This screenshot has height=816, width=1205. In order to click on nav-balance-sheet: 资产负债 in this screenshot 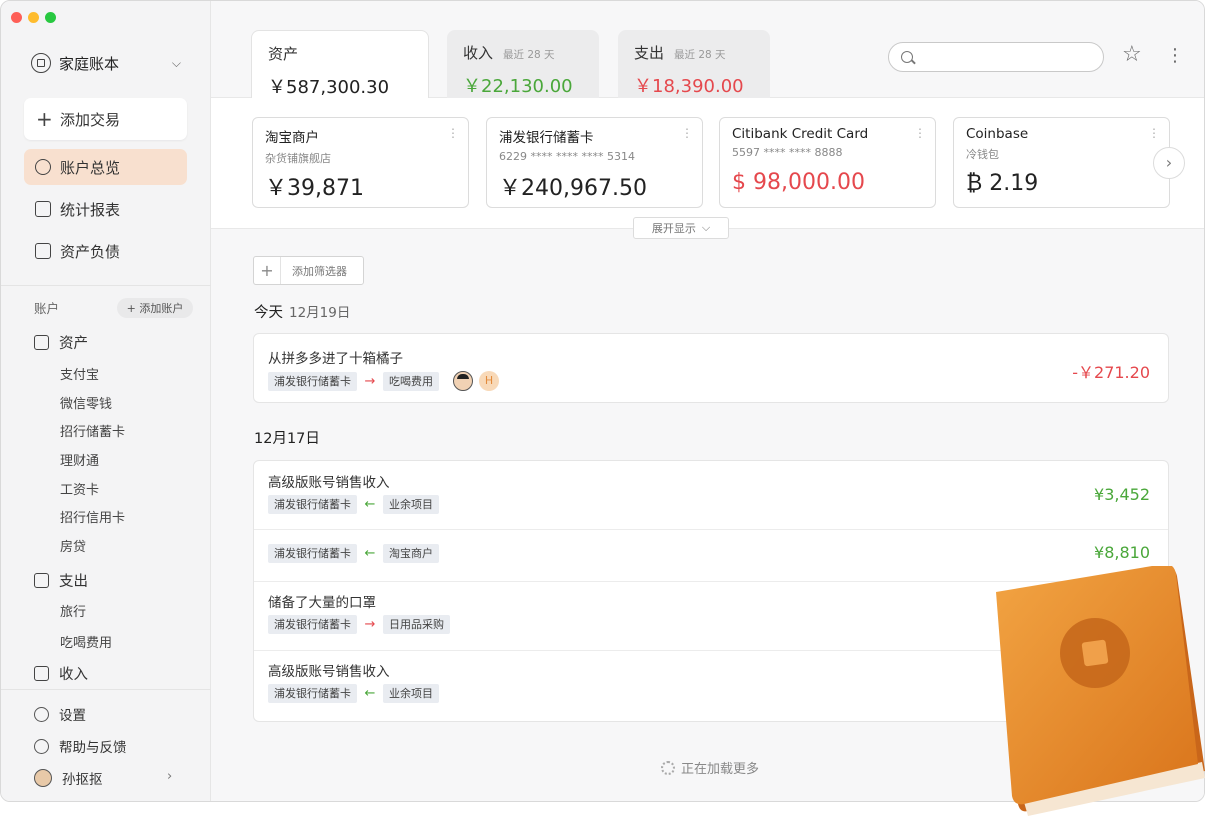, I will do `click(105, 251)`.